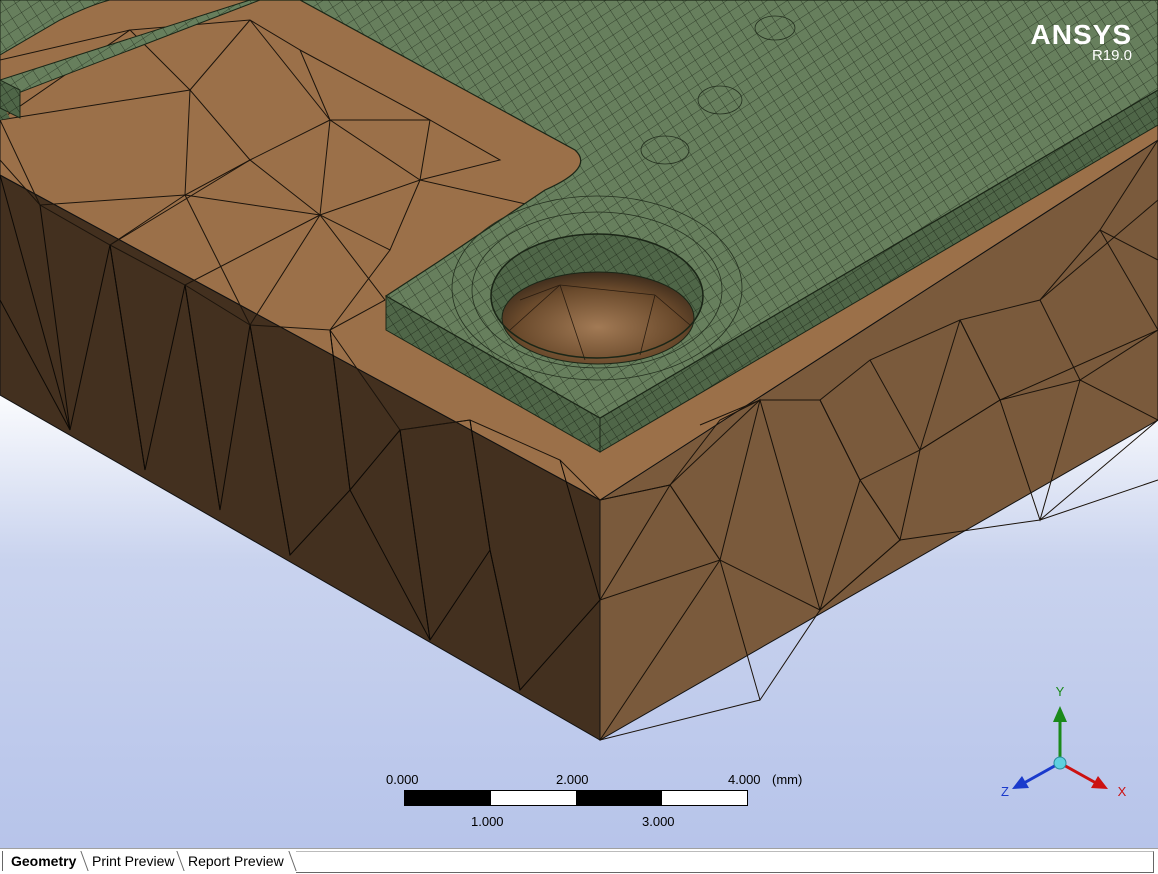 The height and width of the screenshot is (874, 1158). I want to click on hole-bottom, so click(598, 318).